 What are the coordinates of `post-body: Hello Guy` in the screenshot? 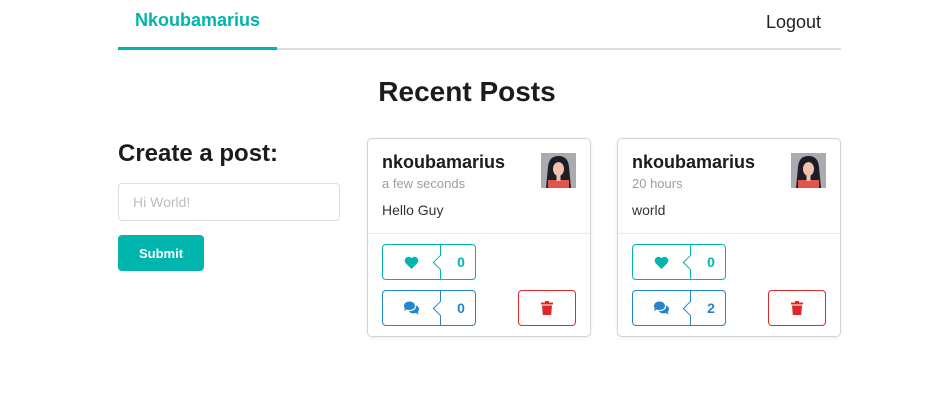 It's located at (413, 210).